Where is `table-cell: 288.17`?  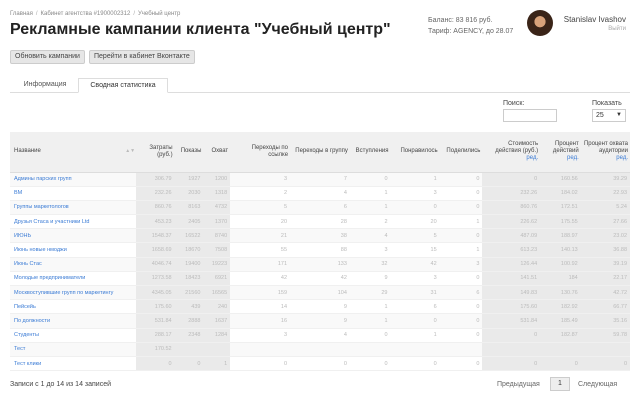 table-cell: 288.17 is located at coordinates (155, 335).